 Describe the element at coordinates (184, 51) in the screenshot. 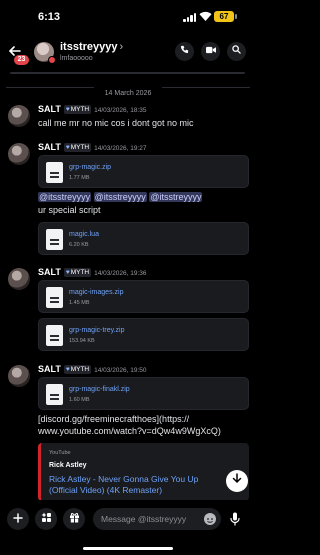

I see `phone-icon` at that location.